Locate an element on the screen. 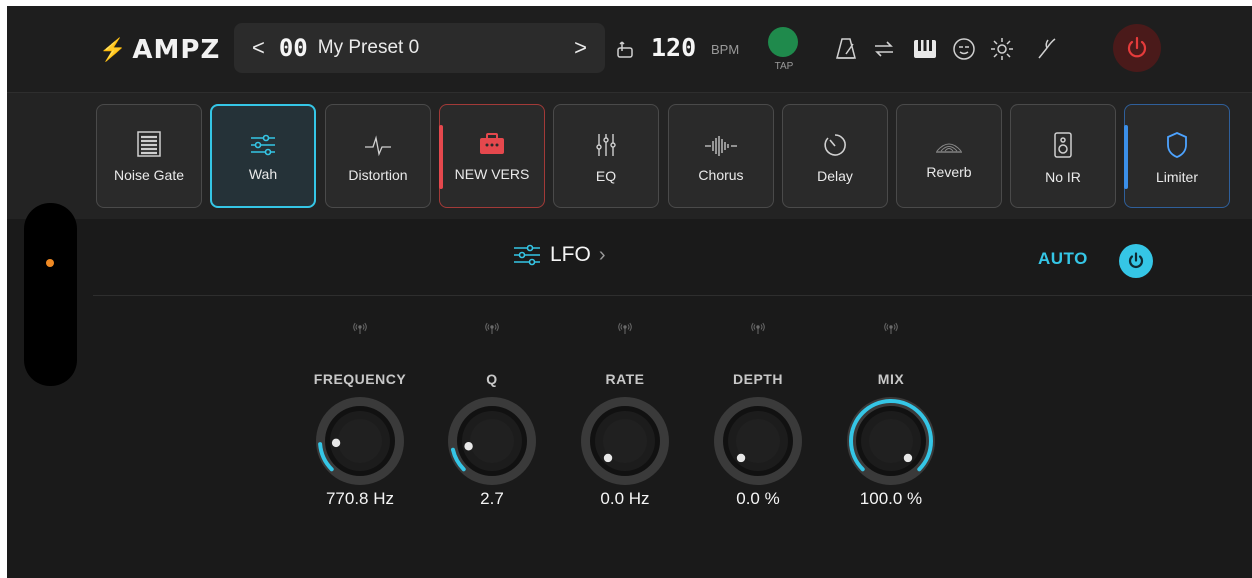 Image resolution: width=1252 pixels, height=578 pixels. effect-slot-label: Delay is located at coordinates (835, 175).